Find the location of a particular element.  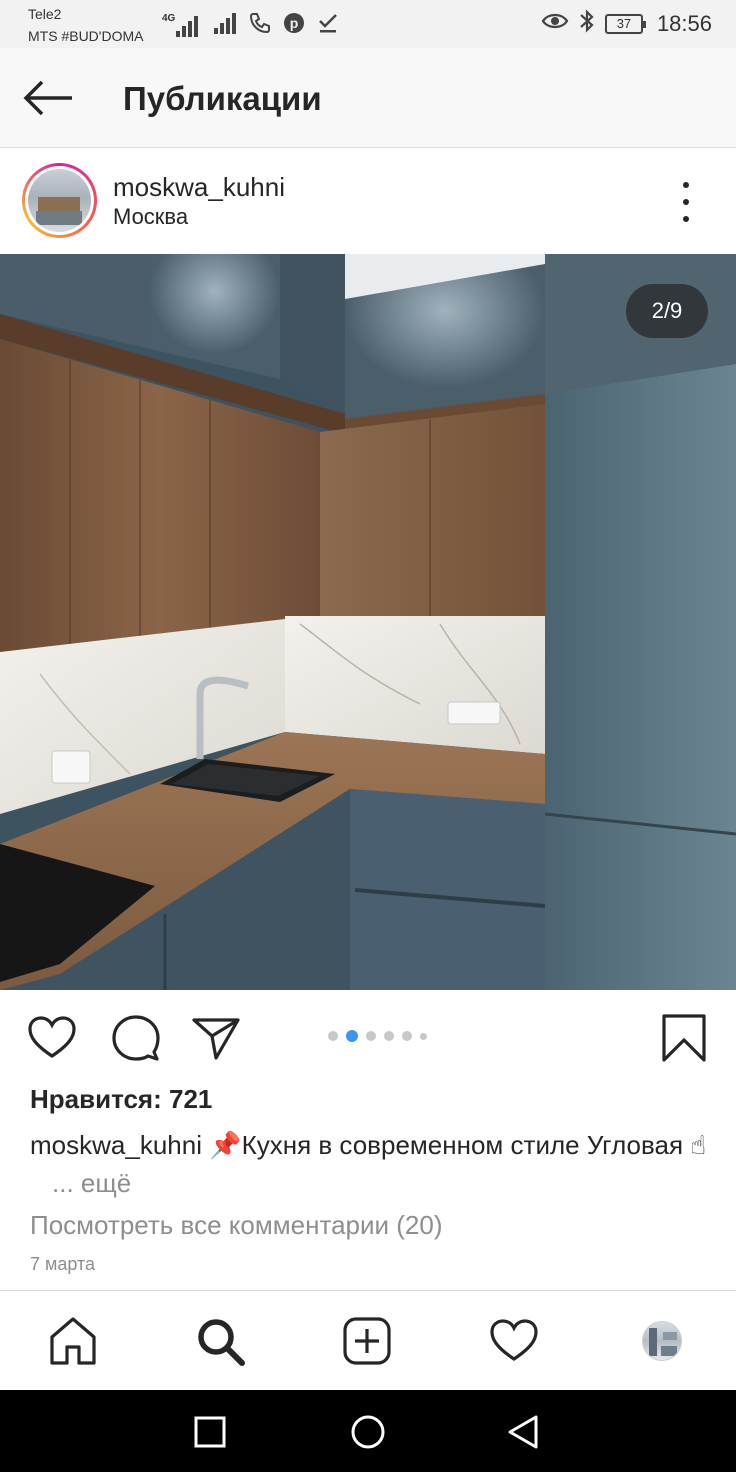

home-button is located at coordinates (368, 1432).